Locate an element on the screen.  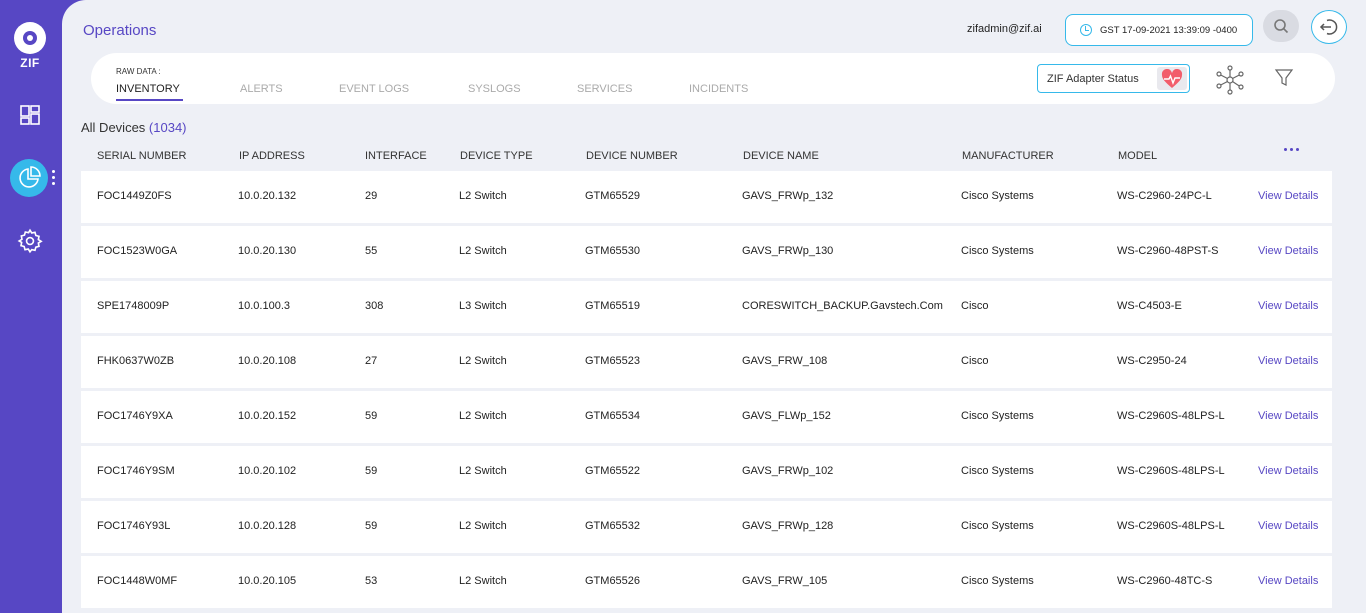
cell-serial-number: FOC1746Y9XA is located at coordinates (135, 416).